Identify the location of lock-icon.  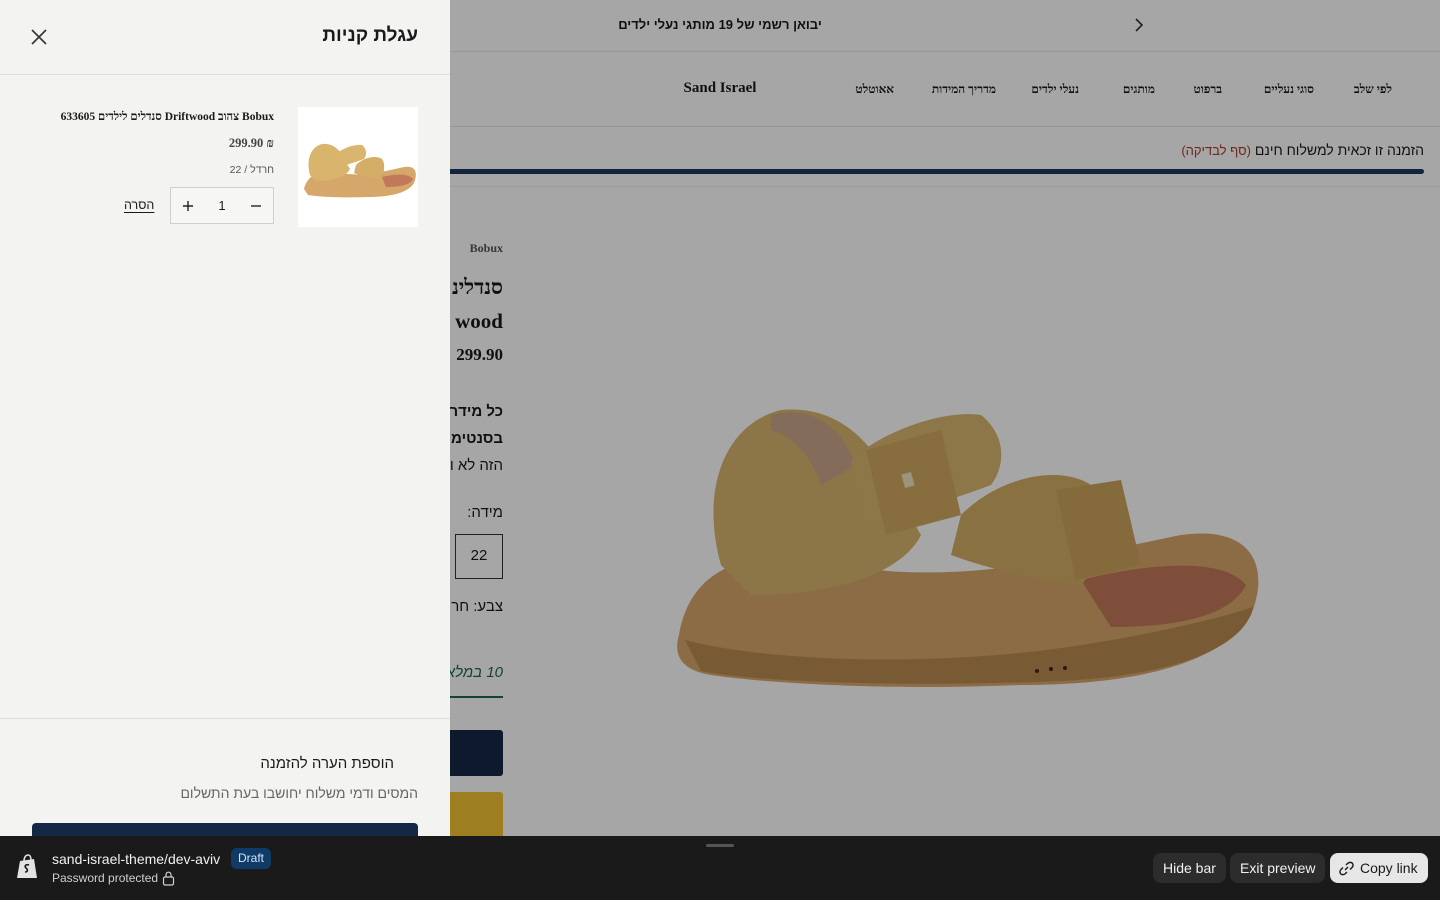
(168, 878).